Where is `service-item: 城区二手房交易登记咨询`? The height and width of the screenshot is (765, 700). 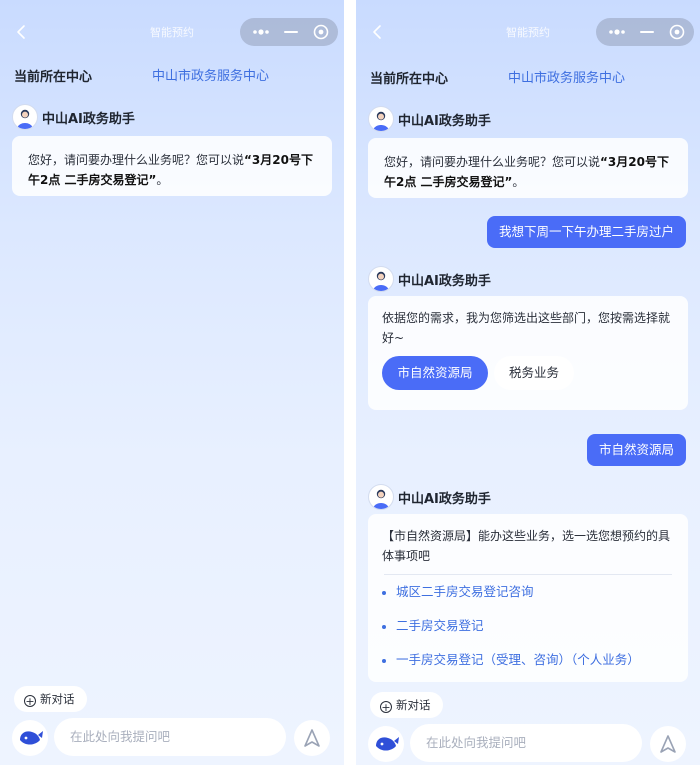 service-item: 城区二手房交易登记咨询 is located at coordinates (458, 592).